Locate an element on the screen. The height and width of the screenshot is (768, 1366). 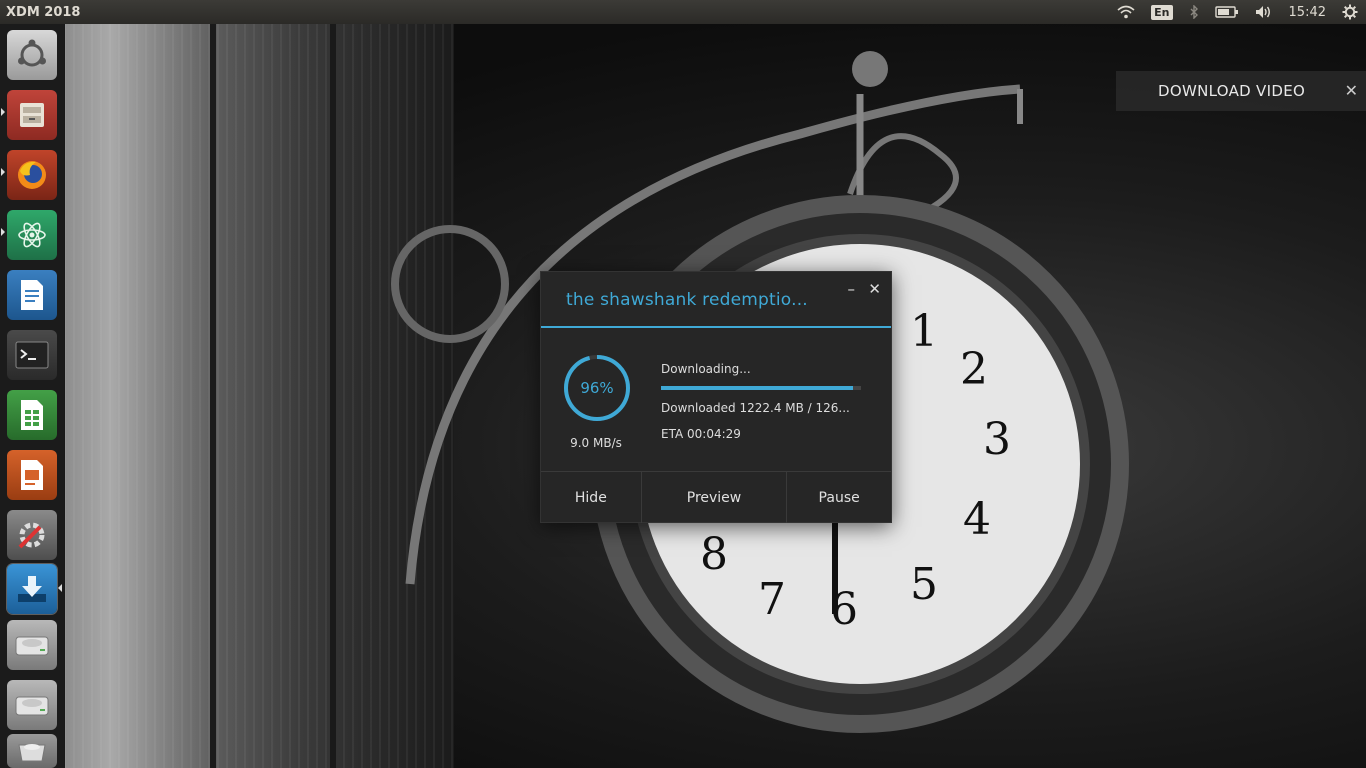
dialog-button-row: Hide Preview Pause is located at coordinates (716, 497).